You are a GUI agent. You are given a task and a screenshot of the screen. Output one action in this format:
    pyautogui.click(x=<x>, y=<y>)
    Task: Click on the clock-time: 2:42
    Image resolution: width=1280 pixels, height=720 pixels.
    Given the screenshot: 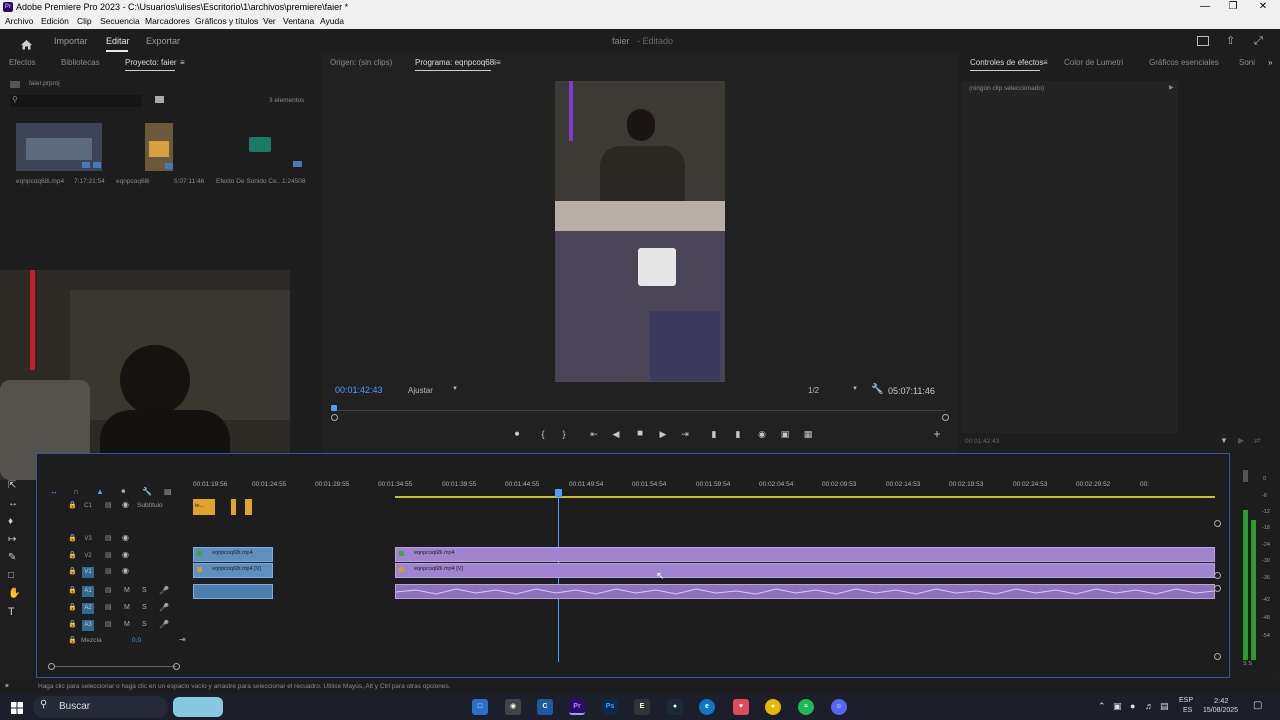 What is the action you would take?
    pyautogui.click(x=1221, y=700)
    